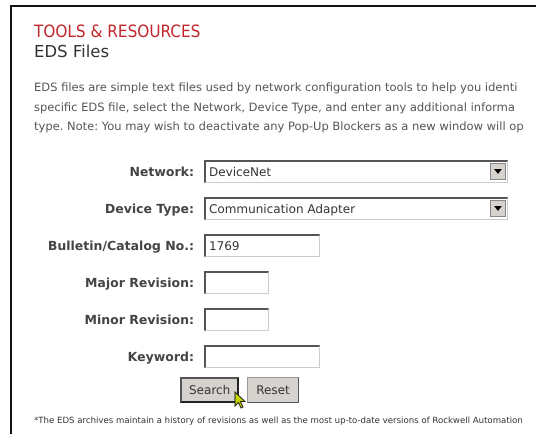  What do you see at coordinates (72, 52) in the screenshot?
I see `page-title: EDS Files` at bounding box center [72, 52].